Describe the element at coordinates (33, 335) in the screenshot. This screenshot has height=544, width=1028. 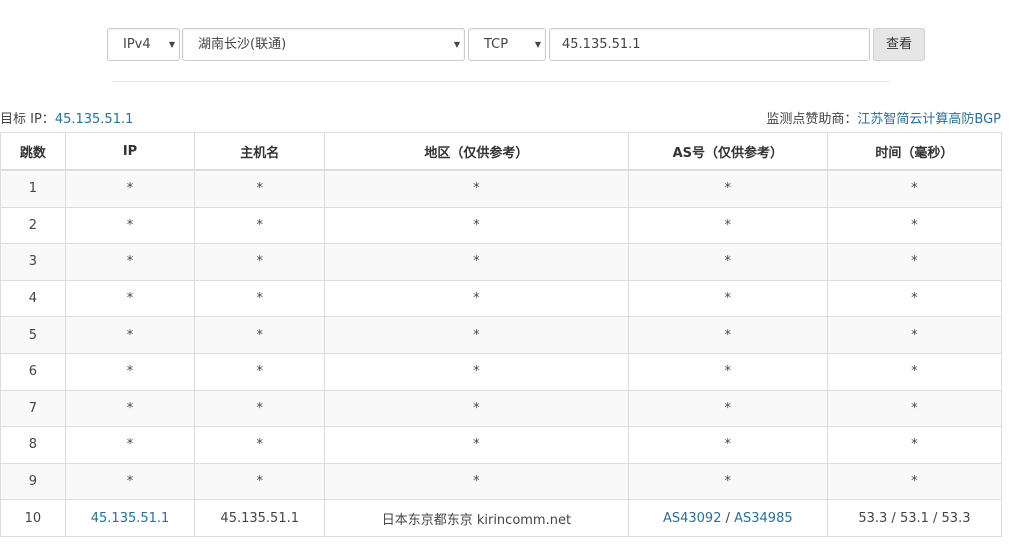
I see `hop-cell: 5` at that location.